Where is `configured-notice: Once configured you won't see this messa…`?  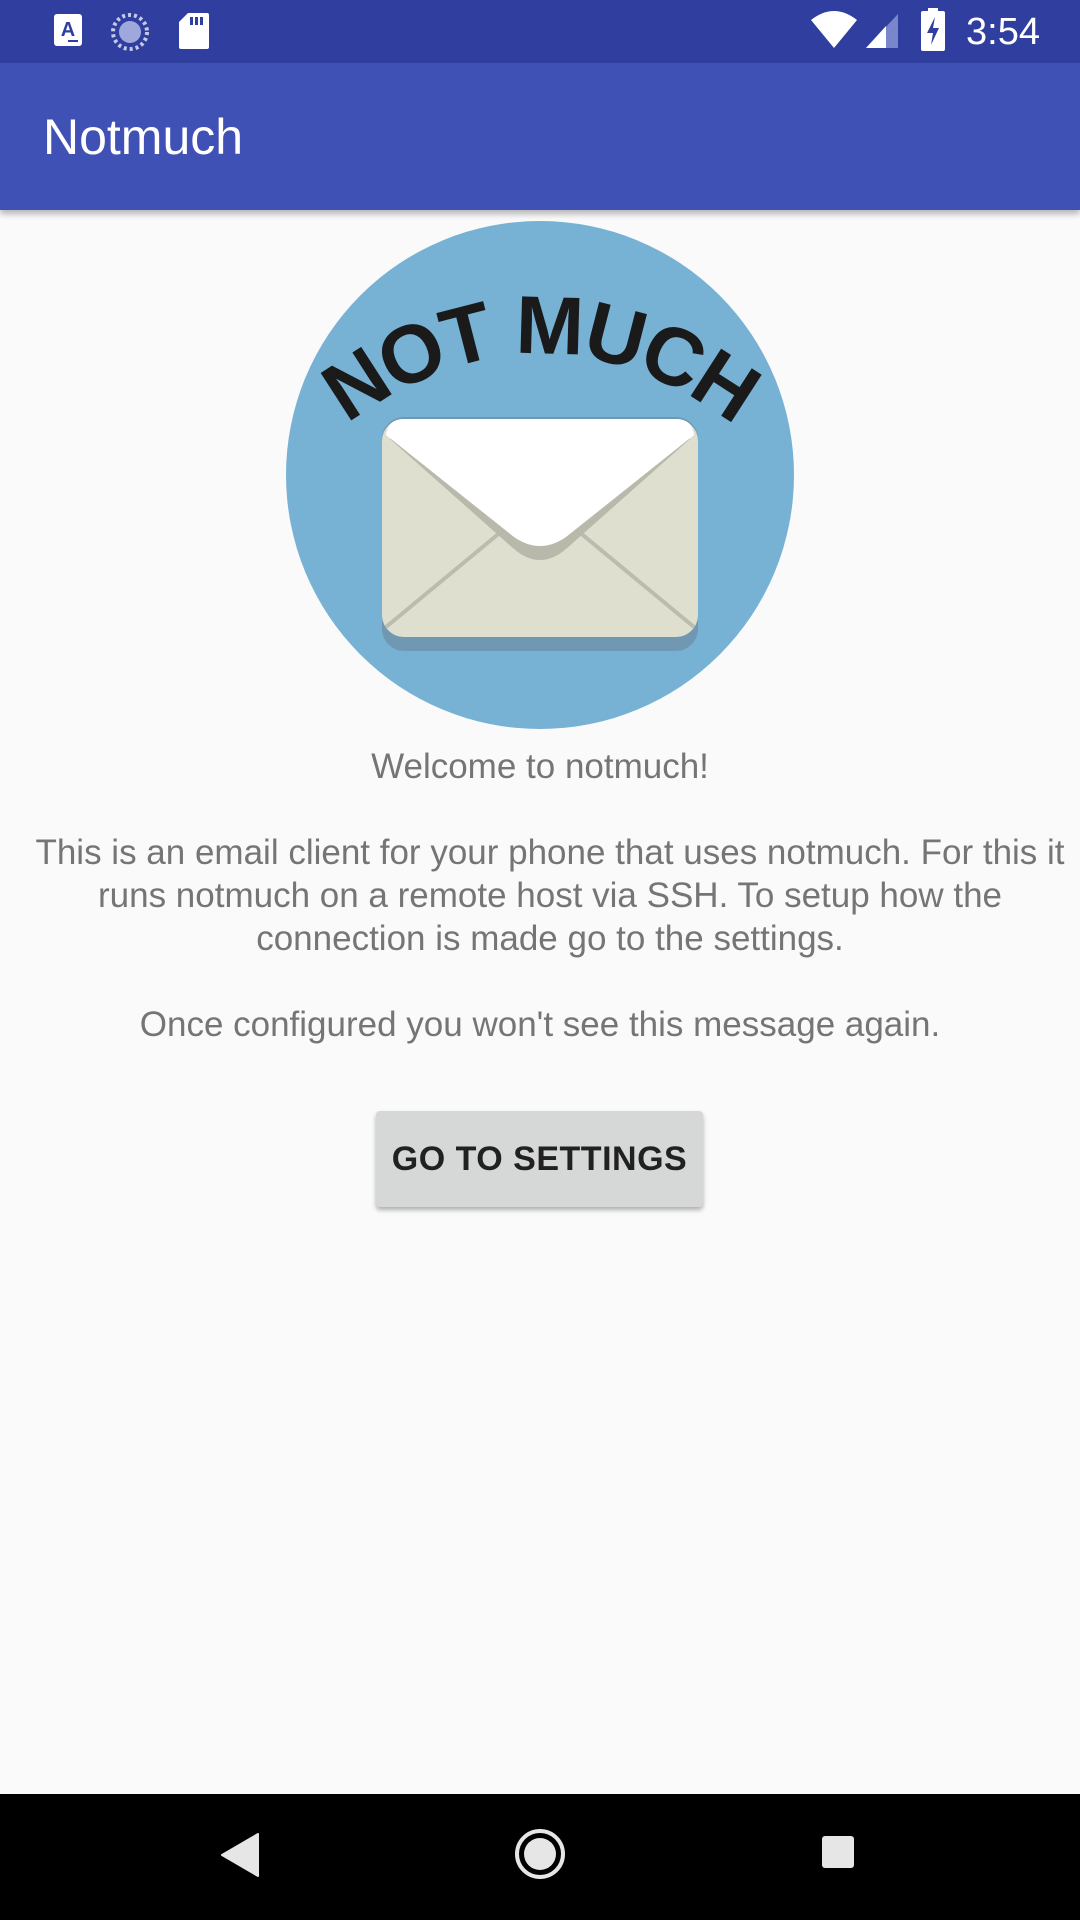
configured-notice: Once configured you won't see this messa… is located at coordinates (540, 1024).